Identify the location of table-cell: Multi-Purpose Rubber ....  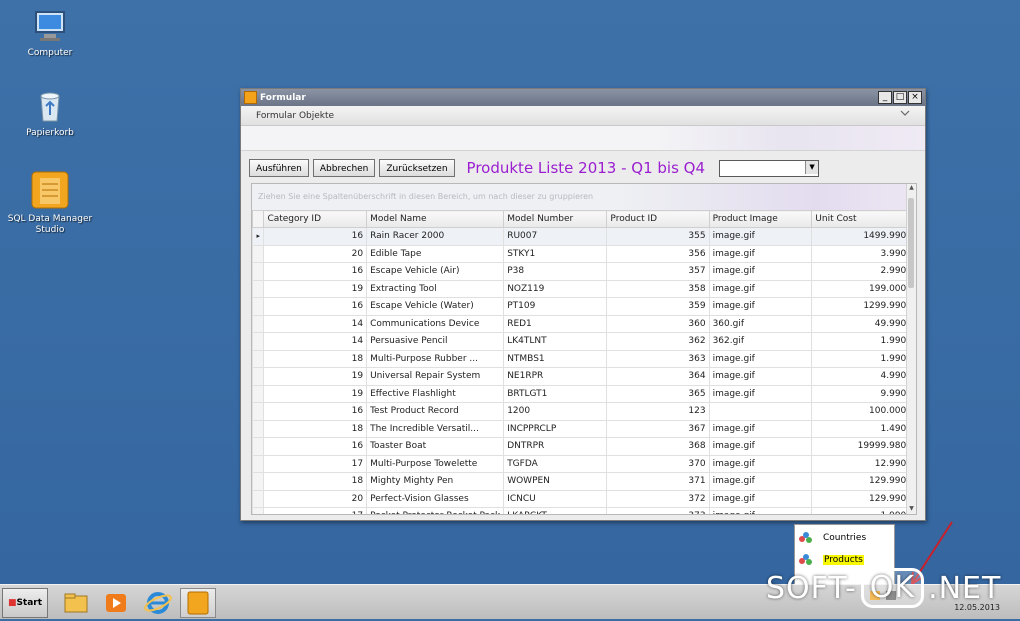
(435, 358).